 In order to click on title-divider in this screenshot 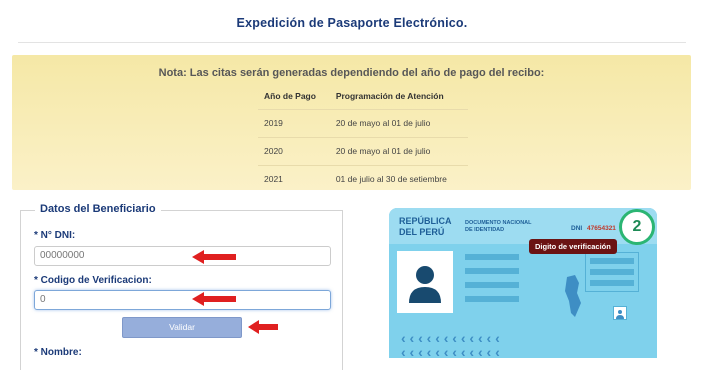, I will do `click(352, 42)`.